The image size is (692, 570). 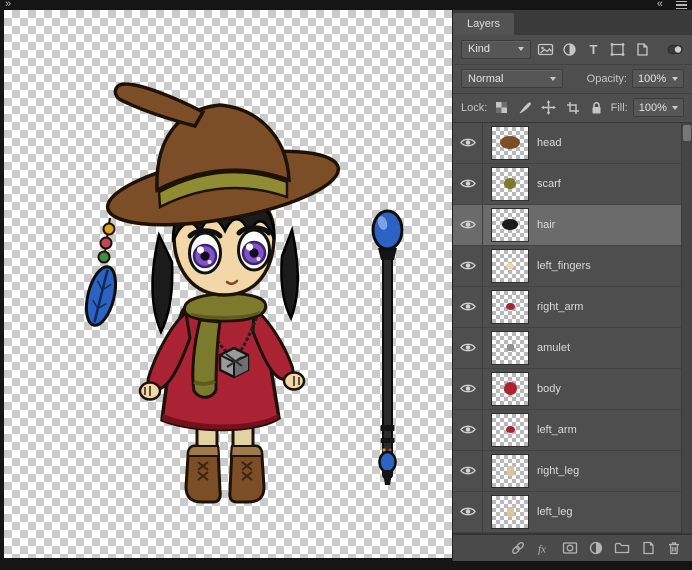 I want to click on layer-name: left_arm, so click(x=557, y=429).